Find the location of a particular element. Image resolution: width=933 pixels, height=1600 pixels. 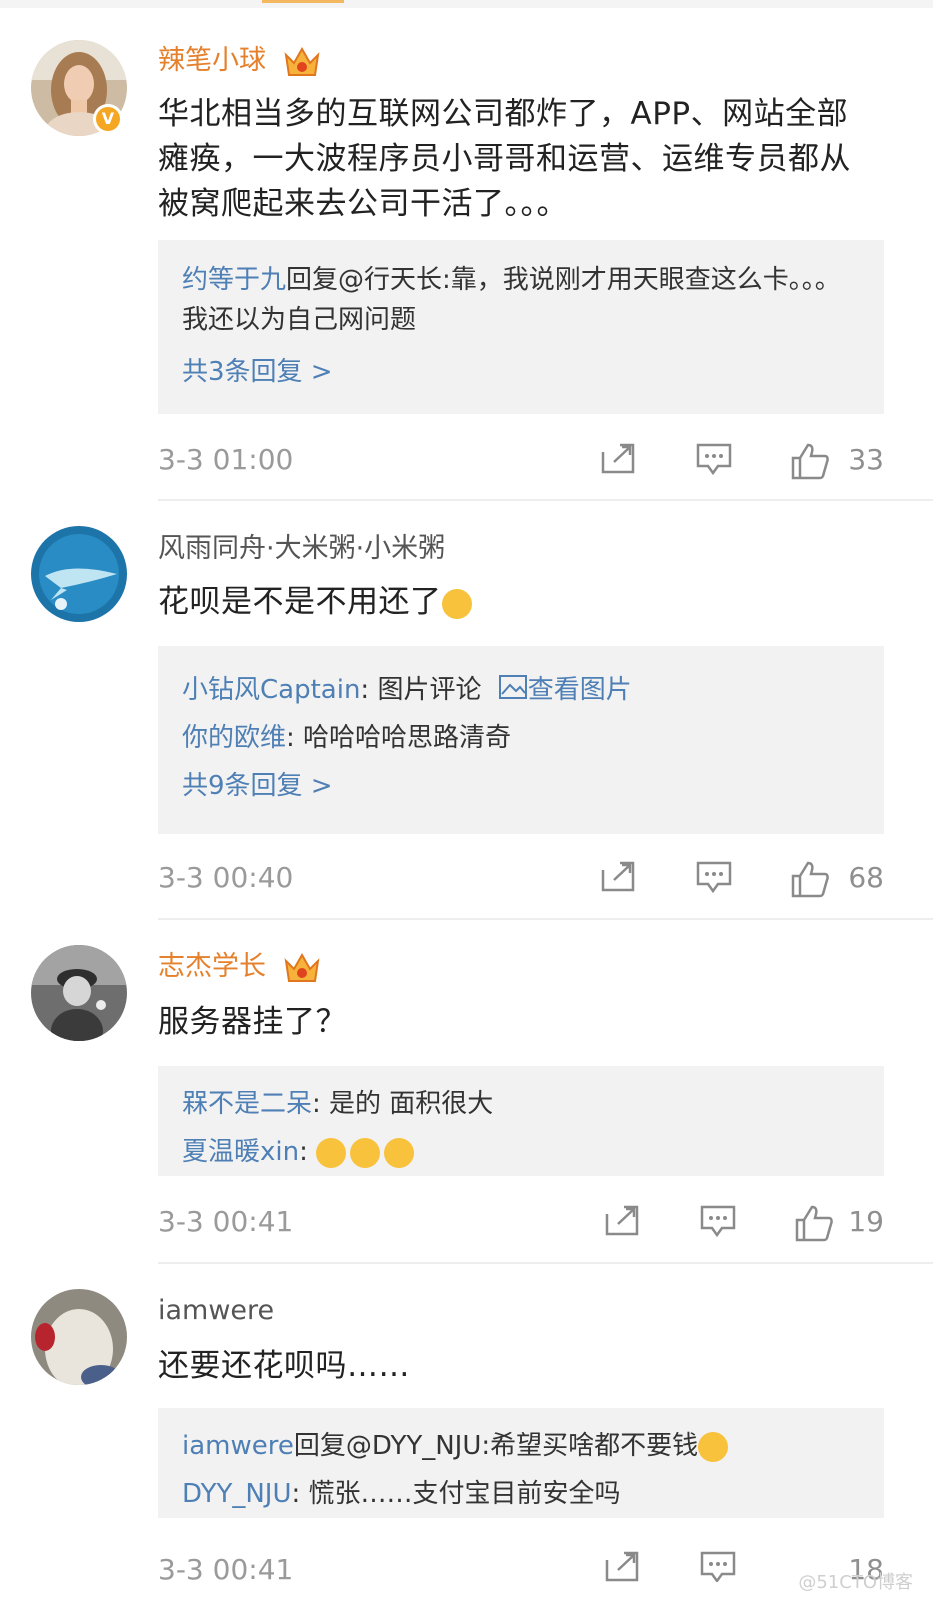

watermark: @51CTO博客 is located at coordinates (855, 1582).